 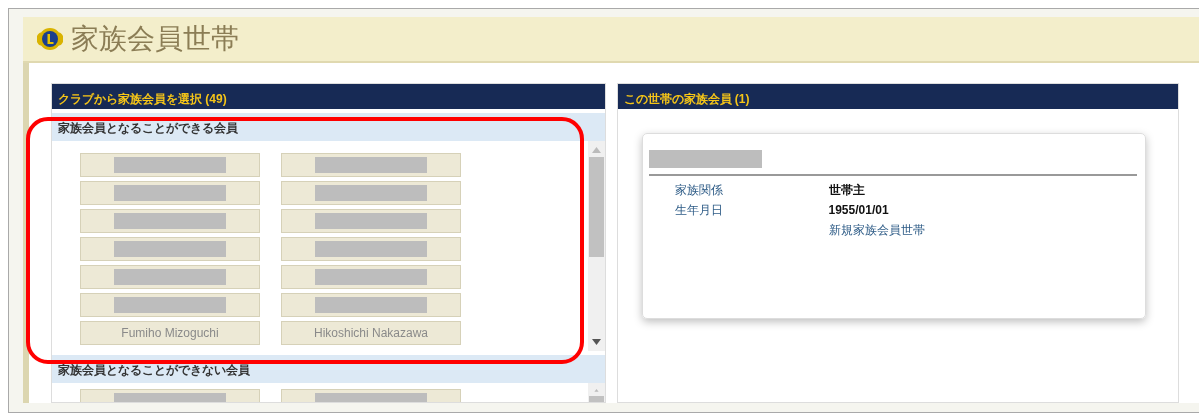 What do you see at coordinates (596, 246) in the screenshot?
I see `scrollbar` at bounding box center [596, 246].